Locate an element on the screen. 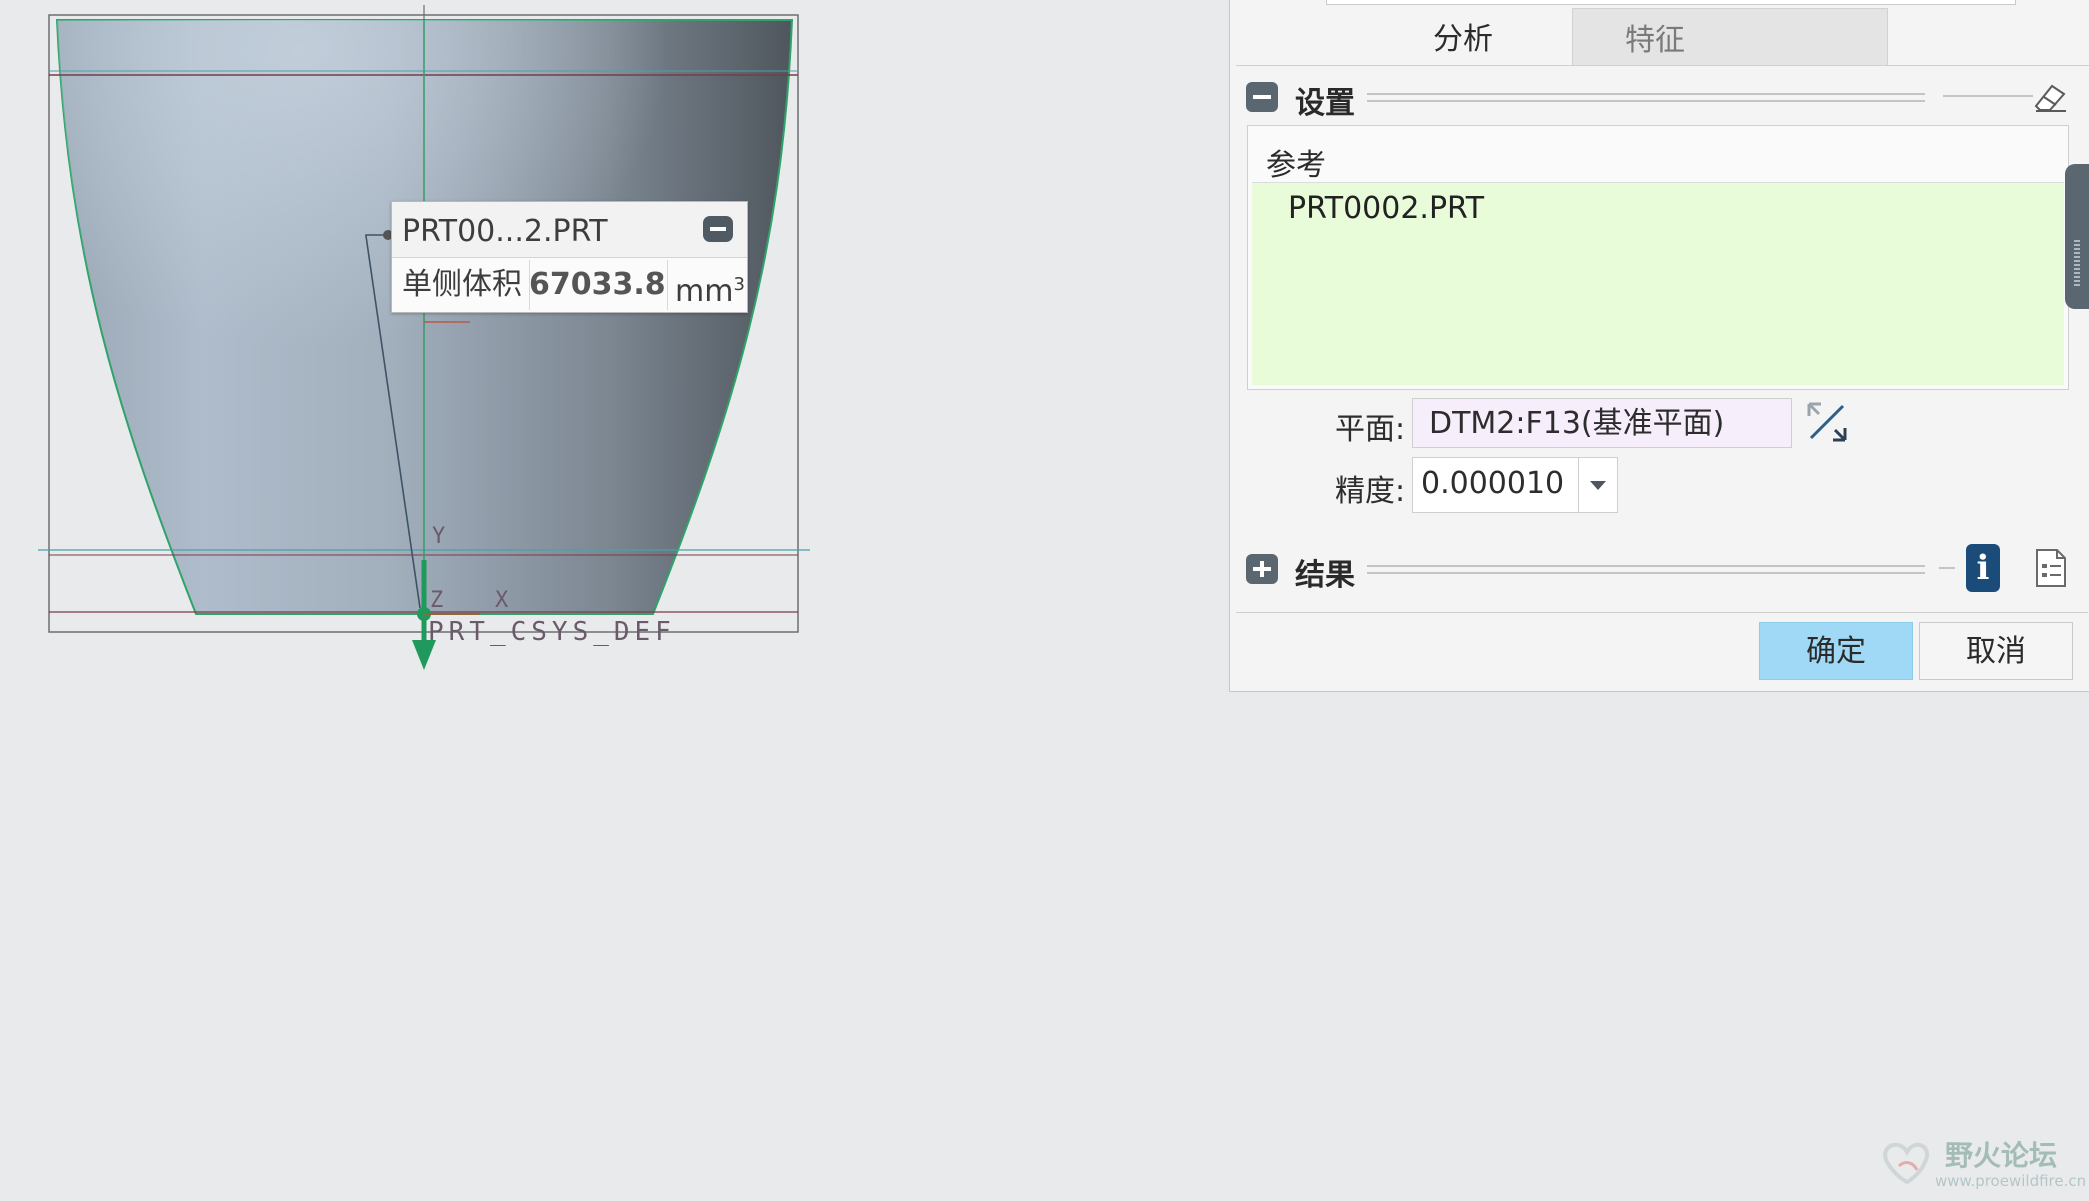 This screenshot has width=2089, height=1201. references-list: PRT0002.PRT is located at coordinates (1658, 283).